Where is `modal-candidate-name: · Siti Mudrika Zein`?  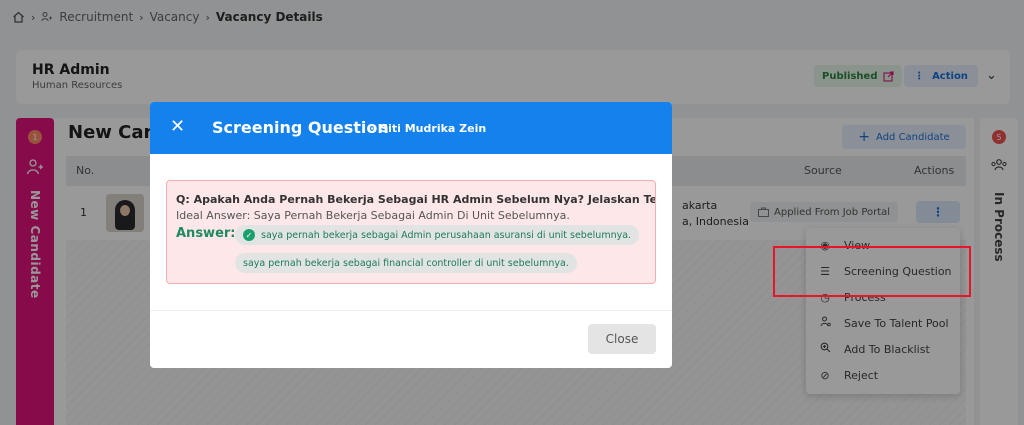 modal-candidate-name: · Siti Mudrika Zein is located at coordinates (428, 128).